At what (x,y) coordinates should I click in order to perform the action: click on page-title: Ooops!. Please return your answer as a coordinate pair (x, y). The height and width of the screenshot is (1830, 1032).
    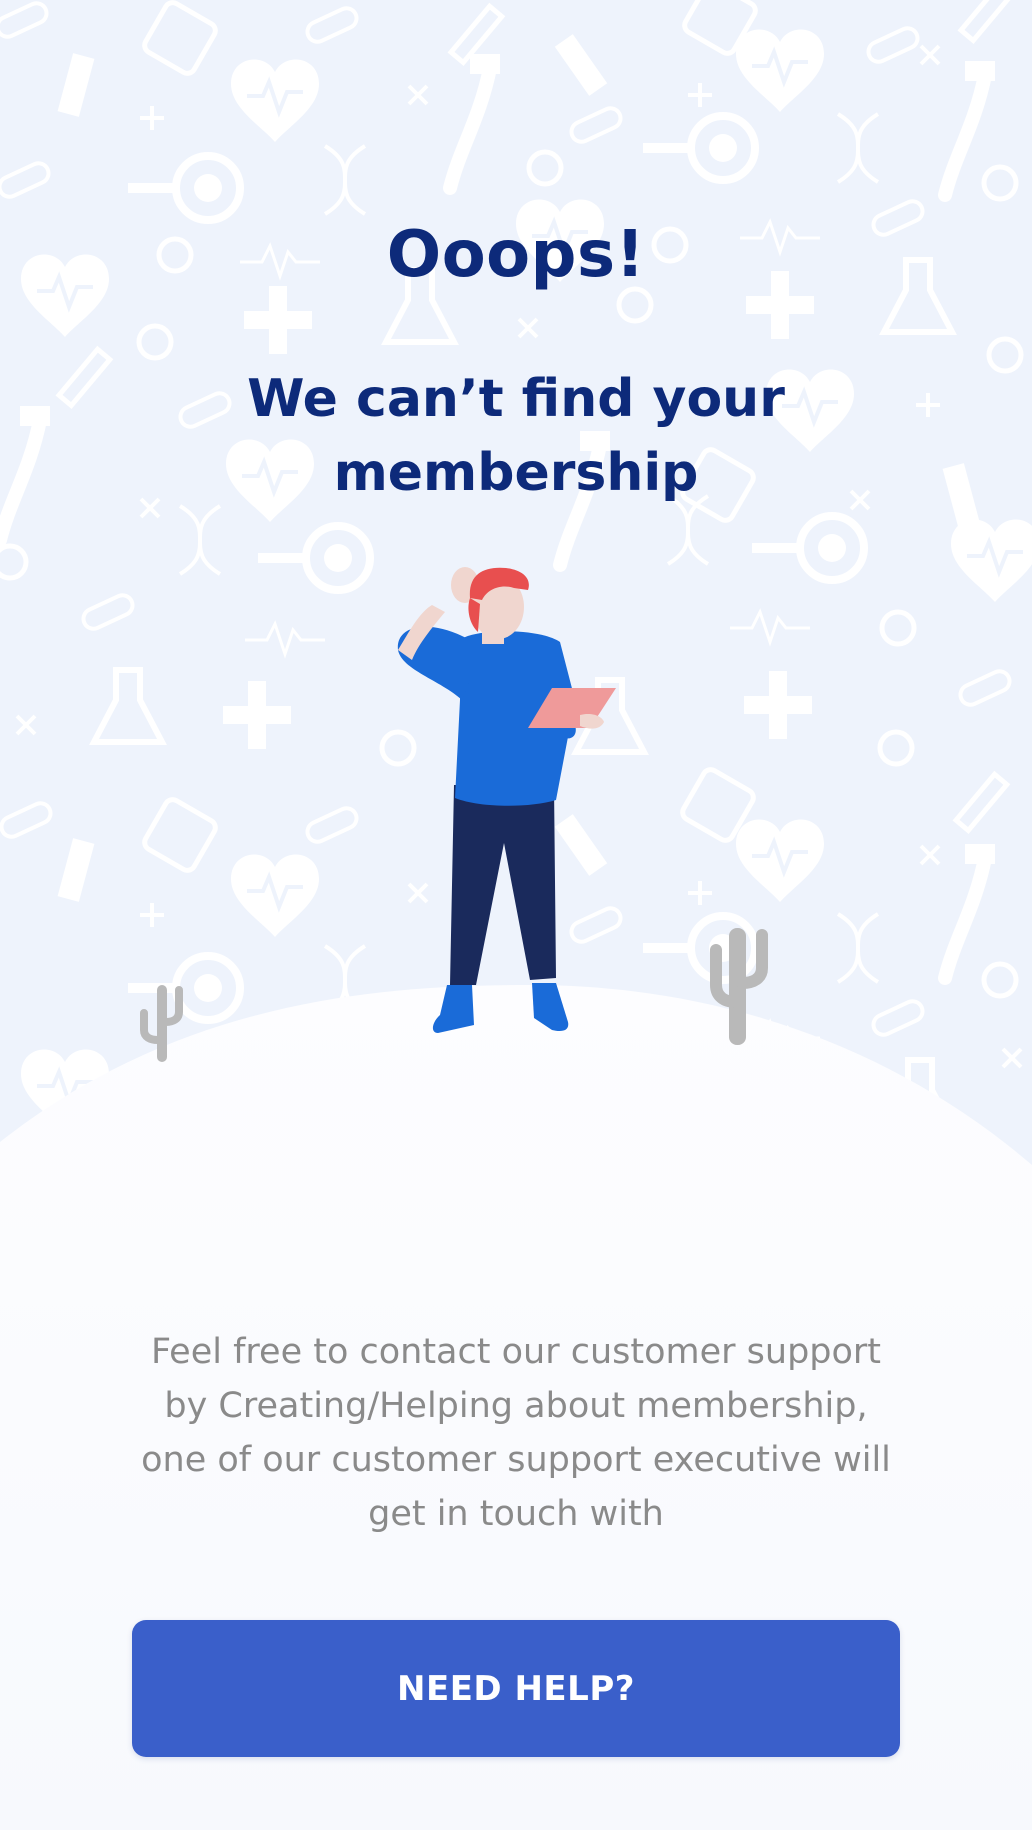
    Looking at the image, I should click on (516, 255).